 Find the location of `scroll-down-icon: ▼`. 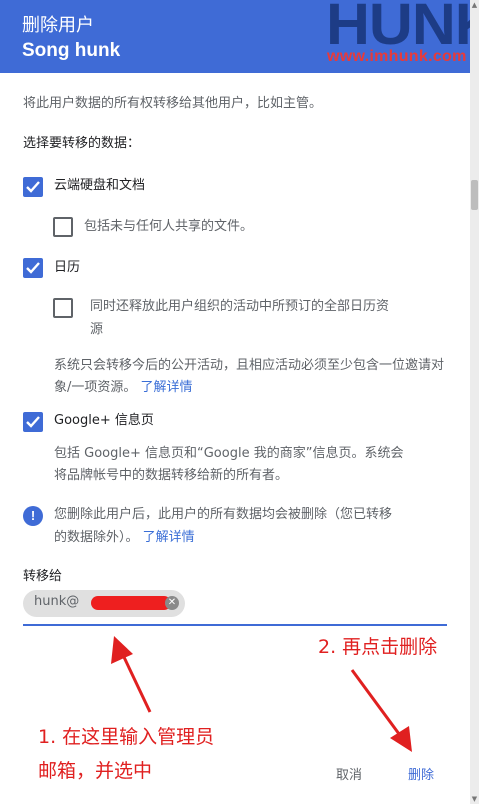

scroll-down-icon: ▼ is located at coordinates (474, 799).